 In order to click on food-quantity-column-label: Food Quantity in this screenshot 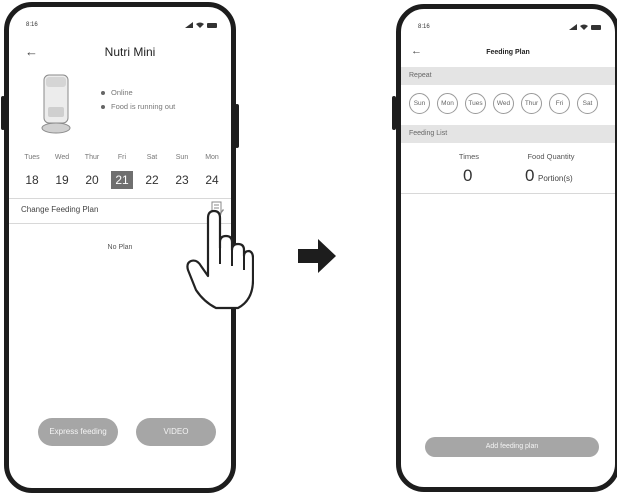, I will do `click(551, 156)`.